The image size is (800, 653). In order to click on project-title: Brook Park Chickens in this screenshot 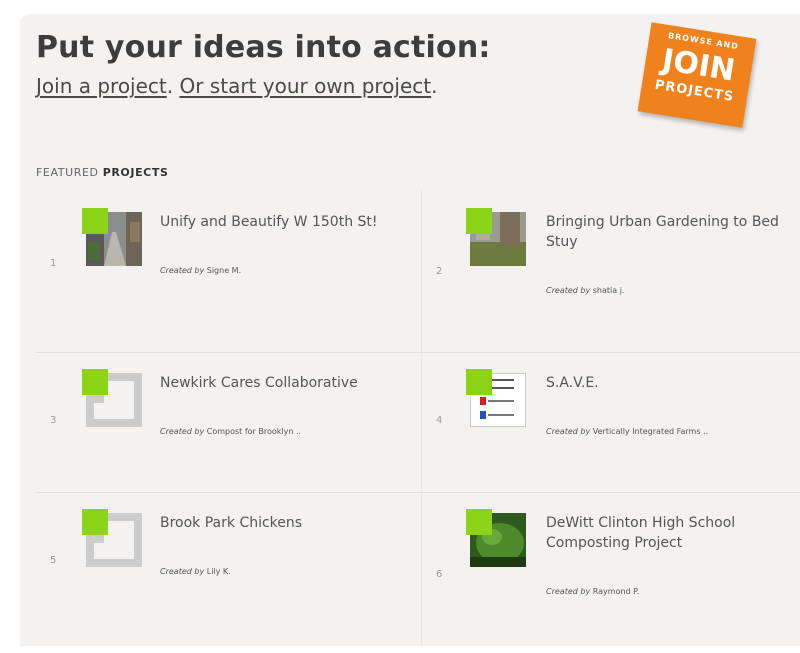, I will do `click(280, 523)`.